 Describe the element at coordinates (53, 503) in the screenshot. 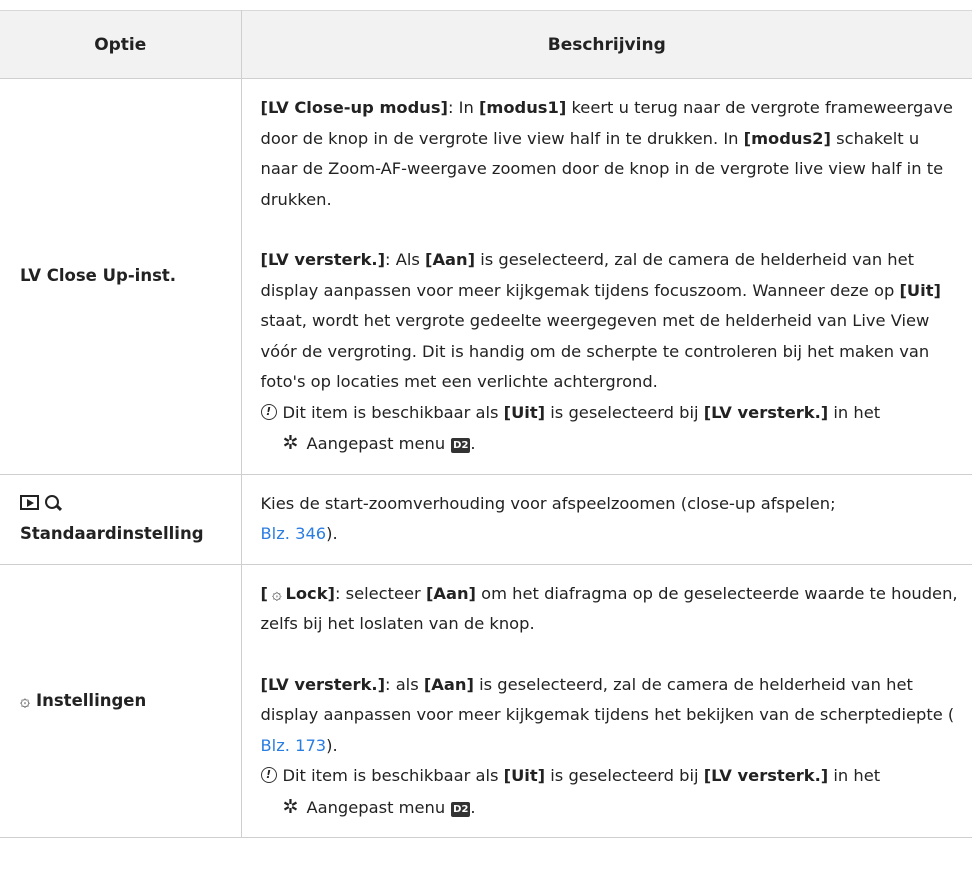

I see `zoom-icon` at that location.